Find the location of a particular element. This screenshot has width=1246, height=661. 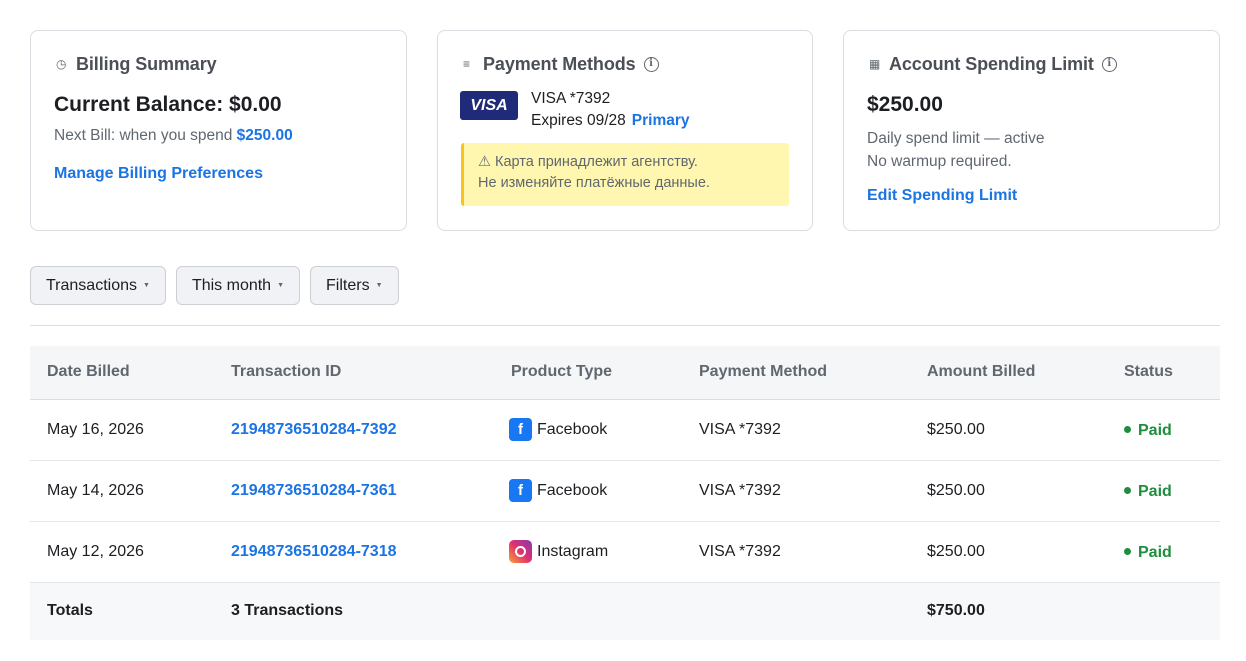

product-name: Instagram is located at coordinates (573, 551).